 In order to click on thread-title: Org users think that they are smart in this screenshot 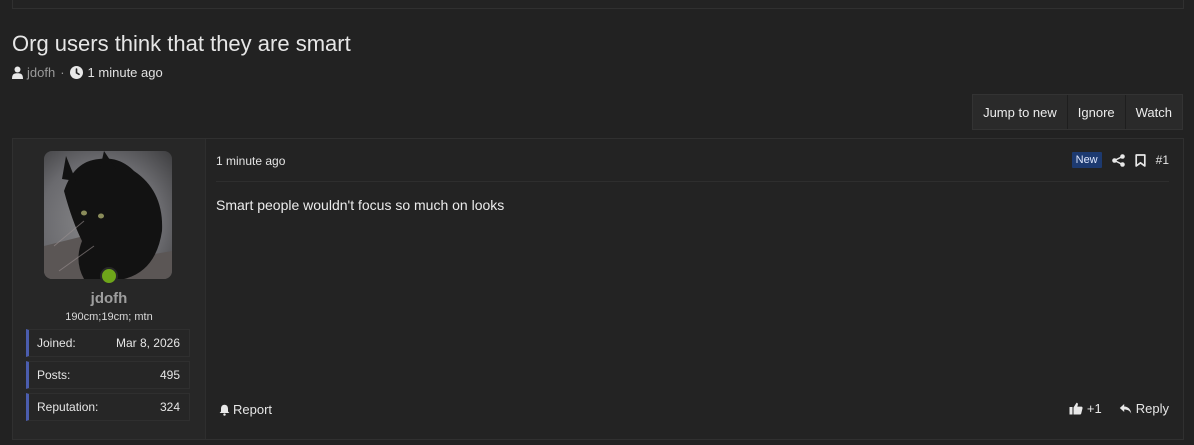, I will do `click(181, 43)`.